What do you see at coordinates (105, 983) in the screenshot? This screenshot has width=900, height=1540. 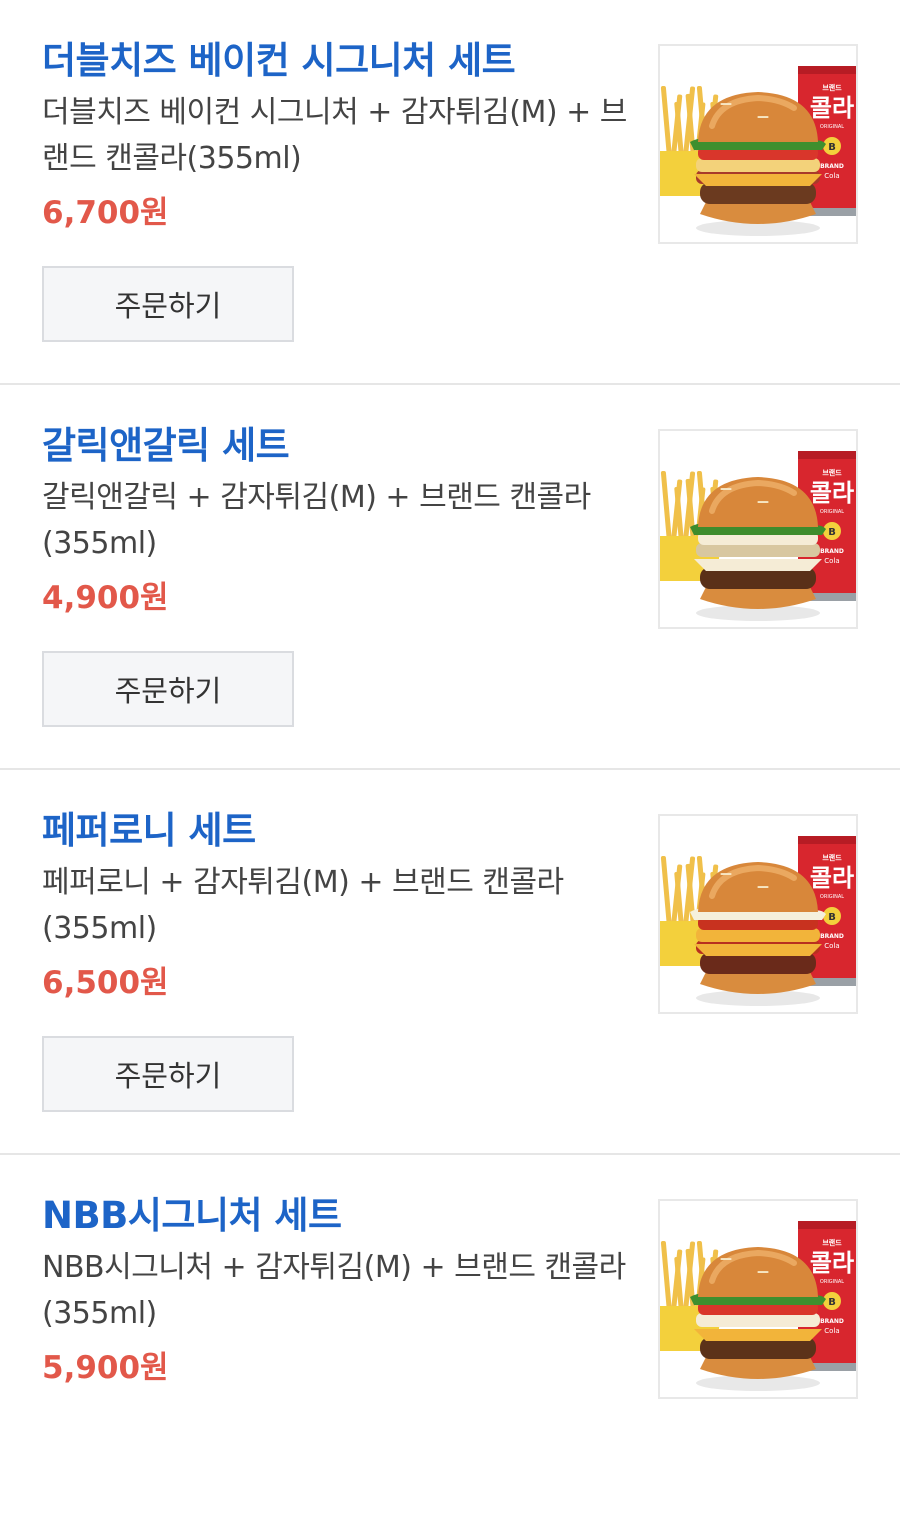 I see `menu-item-price: 6,500원` at bounding box center [105, 983].